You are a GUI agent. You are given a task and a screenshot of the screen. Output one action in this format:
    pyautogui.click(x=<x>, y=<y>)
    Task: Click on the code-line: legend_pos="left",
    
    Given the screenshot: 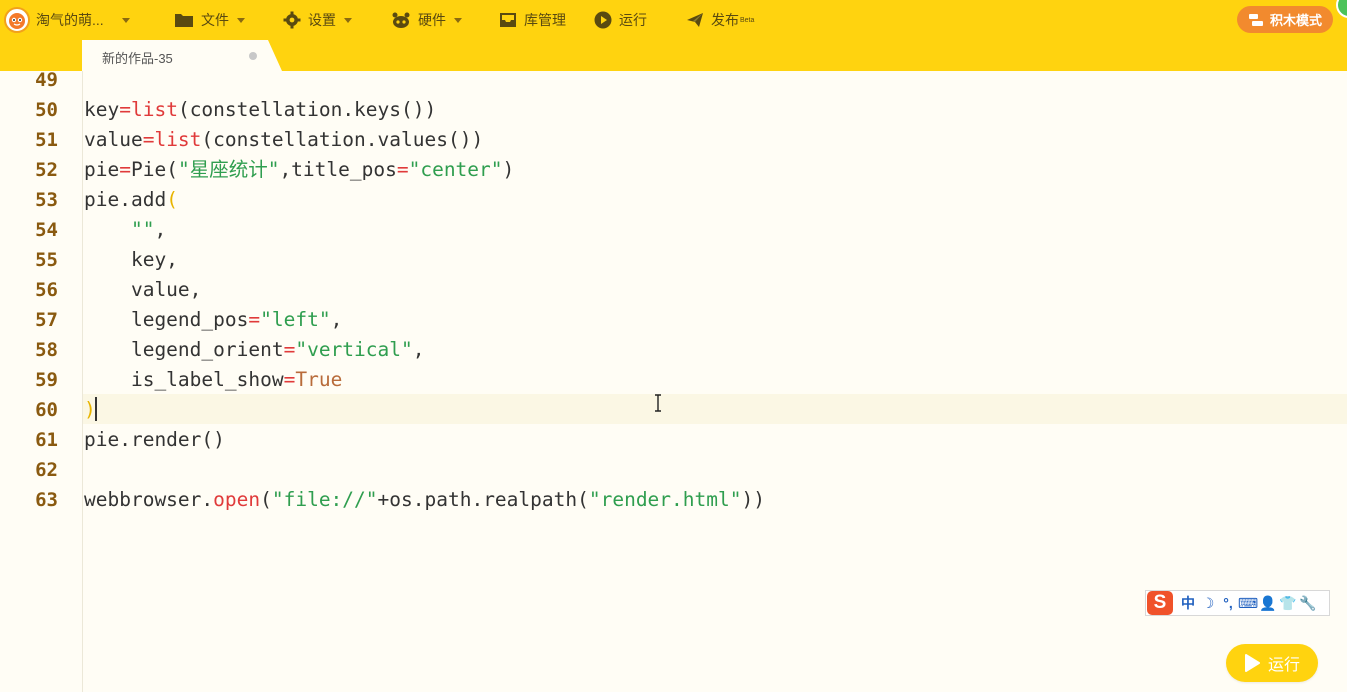 What is the action you would take?
    pyautogui.click(x=213, y=320)
    